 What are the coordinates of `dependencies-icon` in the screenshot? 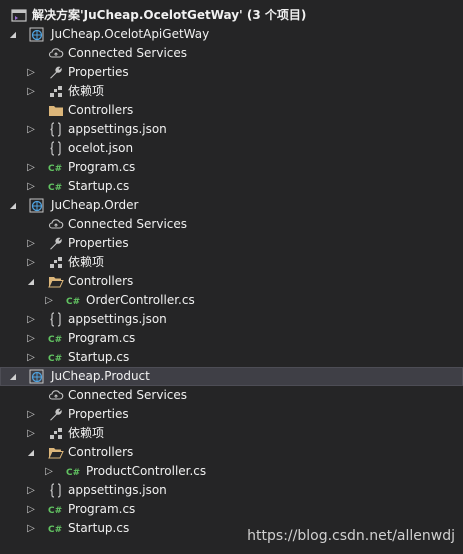 It's located at (56, 433).